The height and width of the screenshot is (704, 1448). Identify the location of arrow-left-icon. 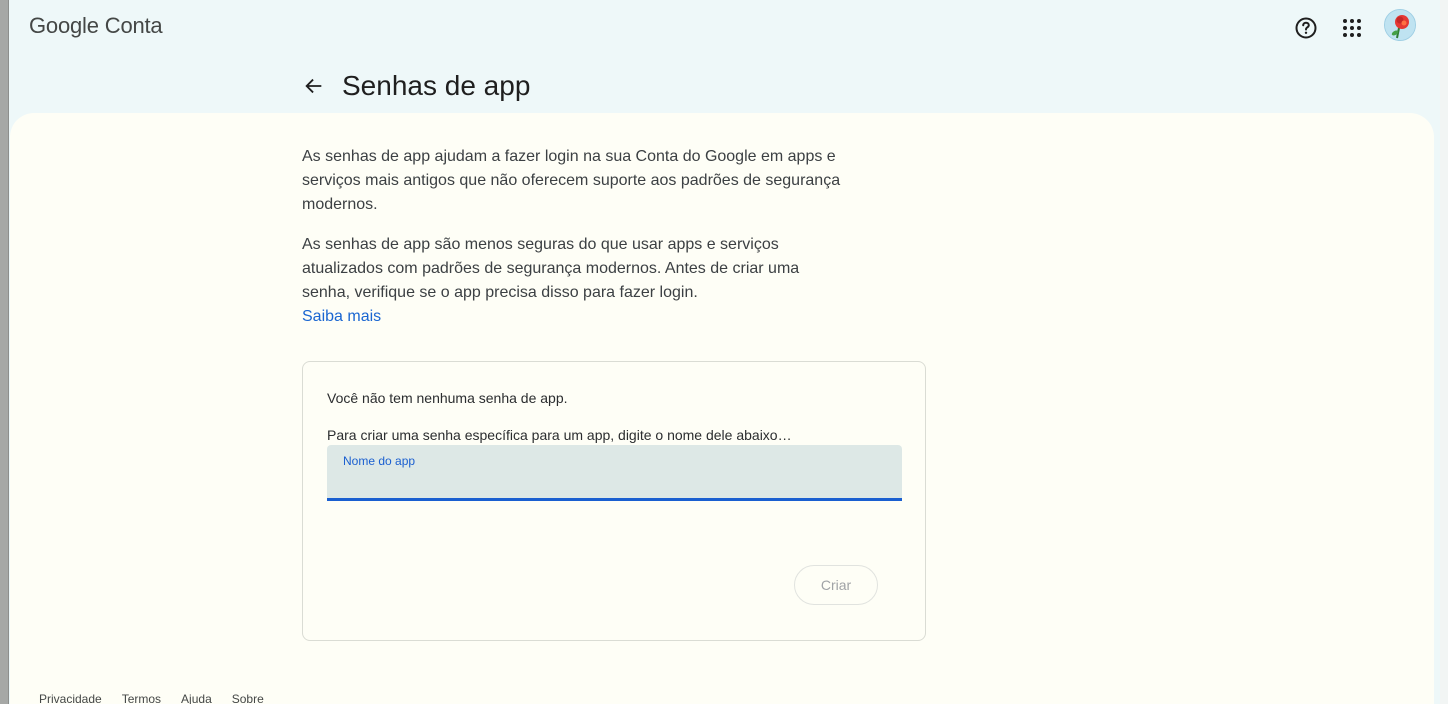
(313, 86).